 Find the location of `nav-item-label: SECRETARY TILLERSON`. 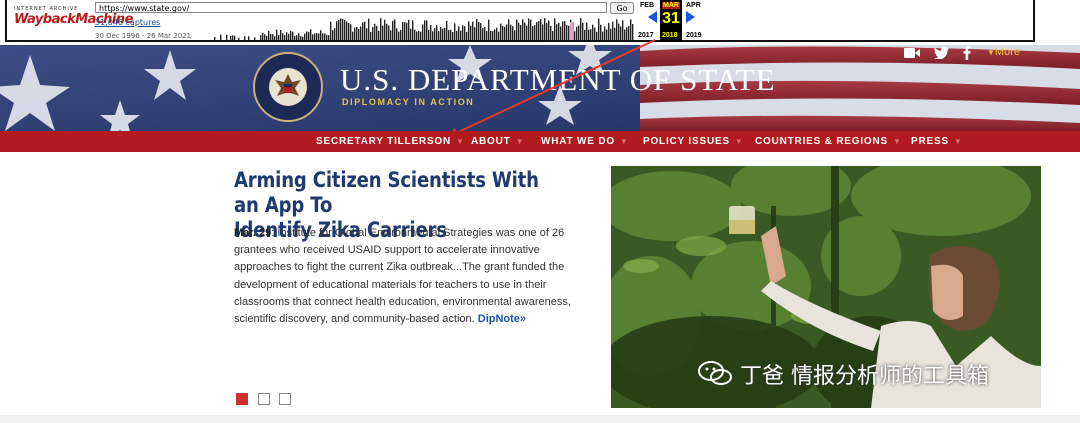

nav-item-label: SECRETARY TILLERSON is located at coordinates (384, 141).